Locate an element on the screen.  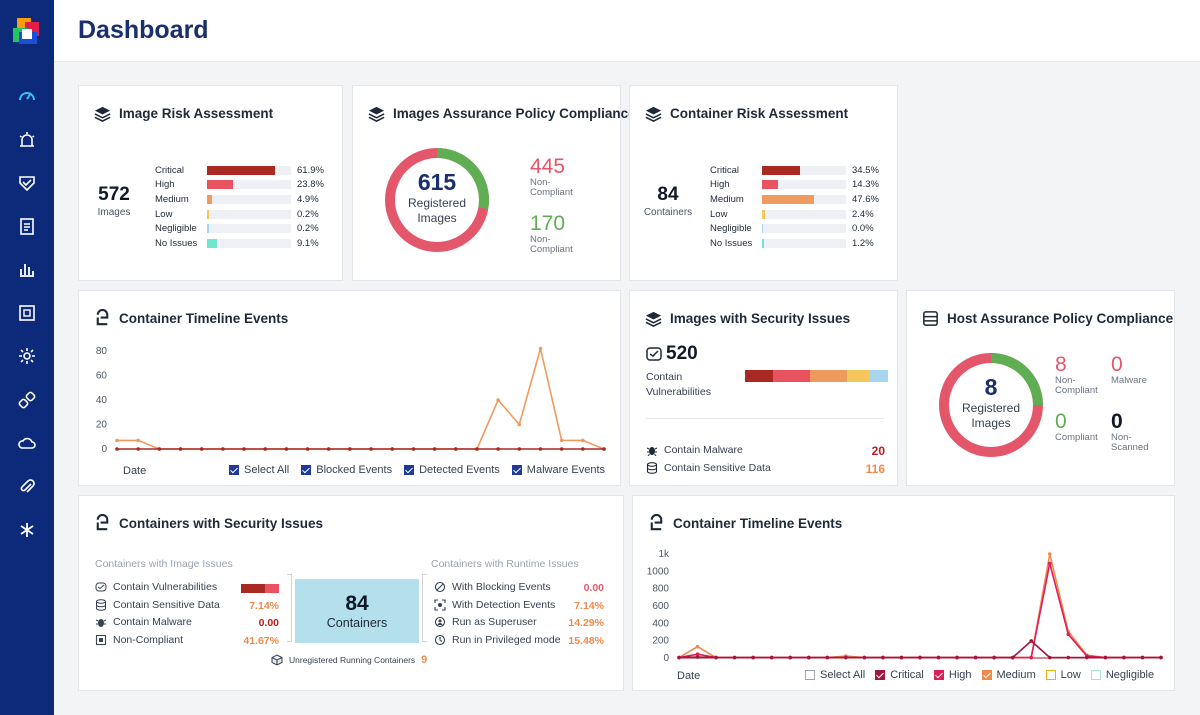
asterisk-icon is located at coordinates (27, 530).